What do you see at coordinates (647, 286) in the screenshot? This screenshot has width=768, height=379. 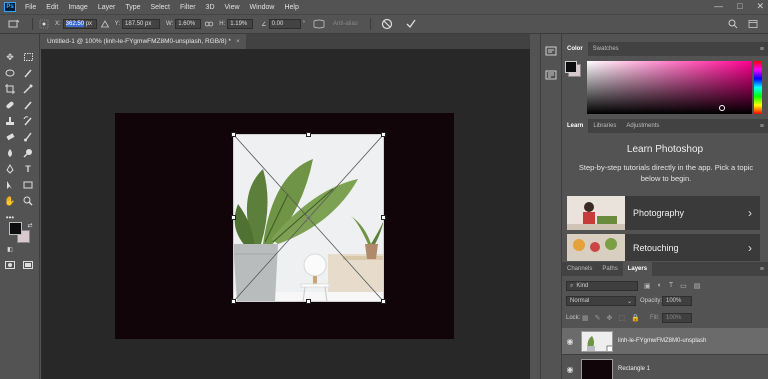 I see `pixel-filter-icon: ▣` at bounding box center [647, 286].